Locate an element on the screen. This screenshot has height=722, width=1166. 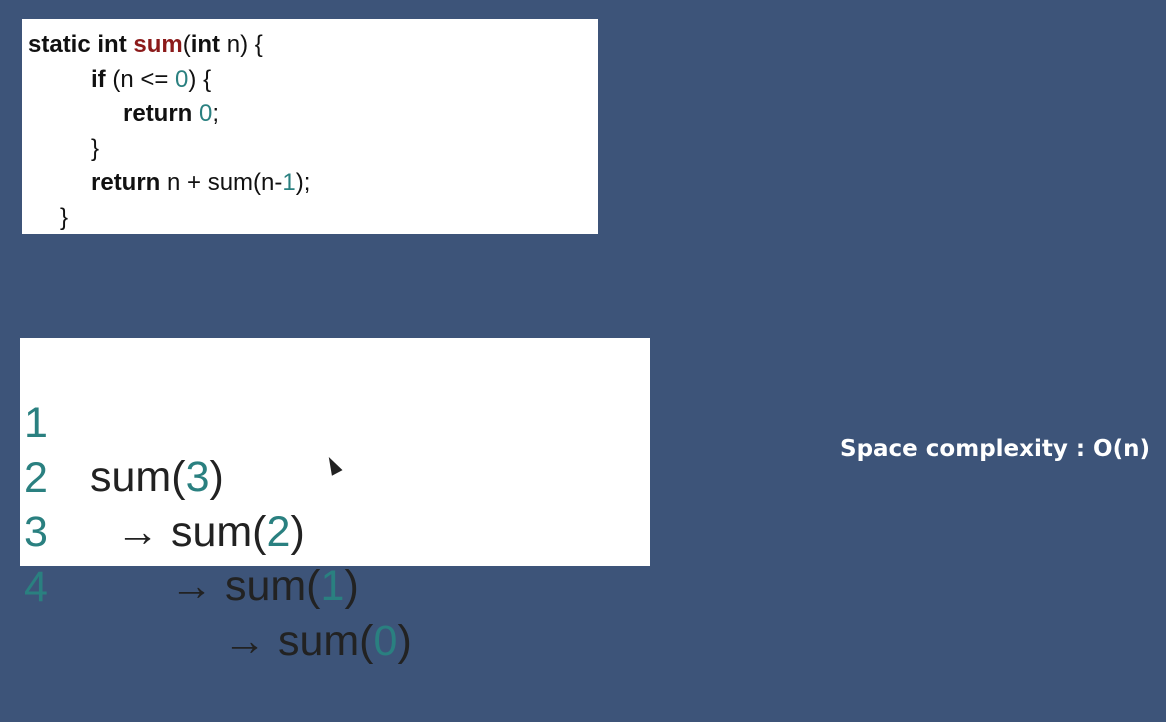
code-line-5: return n + sum(n-1); is located at coordinates (313, 183).